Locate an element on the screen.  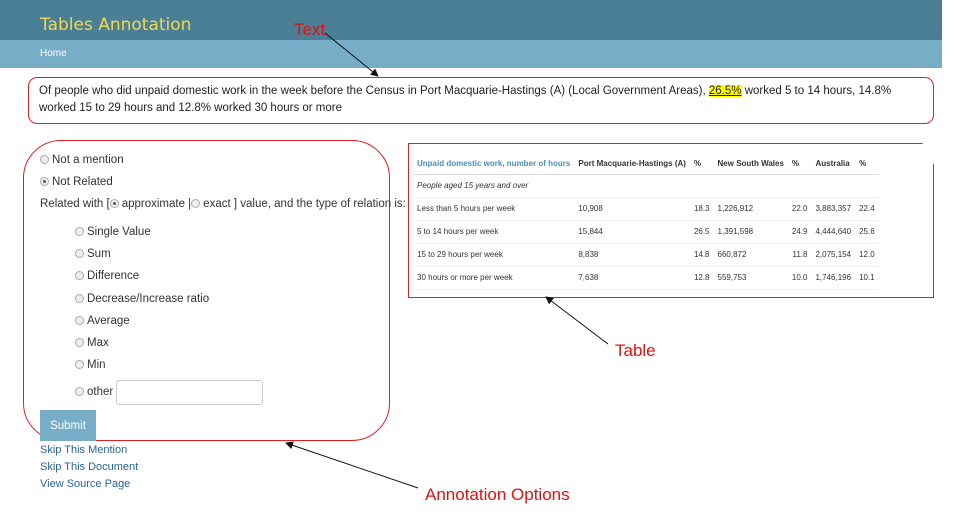
arrow-to-text is located at coordinates (351, 54).